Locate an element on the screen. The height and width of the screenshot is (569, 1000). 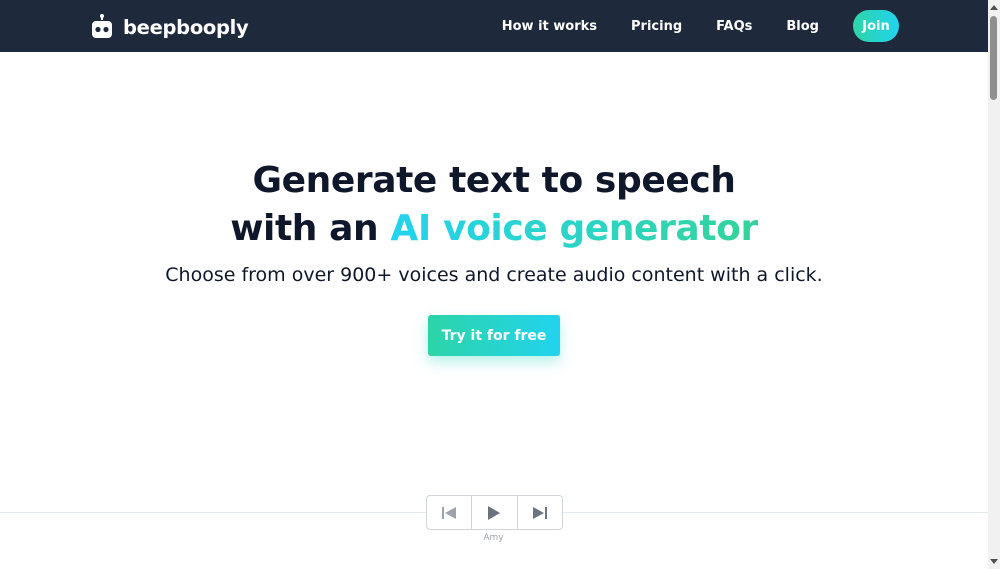
play-icon is located at coordinates (494, 512).